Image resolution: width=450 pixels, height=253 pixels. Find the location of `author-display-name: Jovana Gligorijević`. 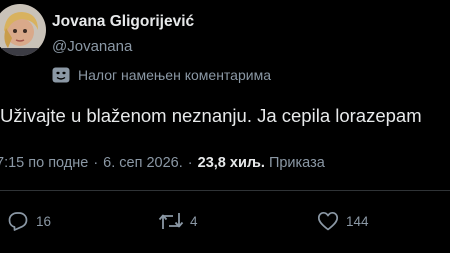

author-display-name: Jovana Gligorijević is located at coordinates (123, 22).